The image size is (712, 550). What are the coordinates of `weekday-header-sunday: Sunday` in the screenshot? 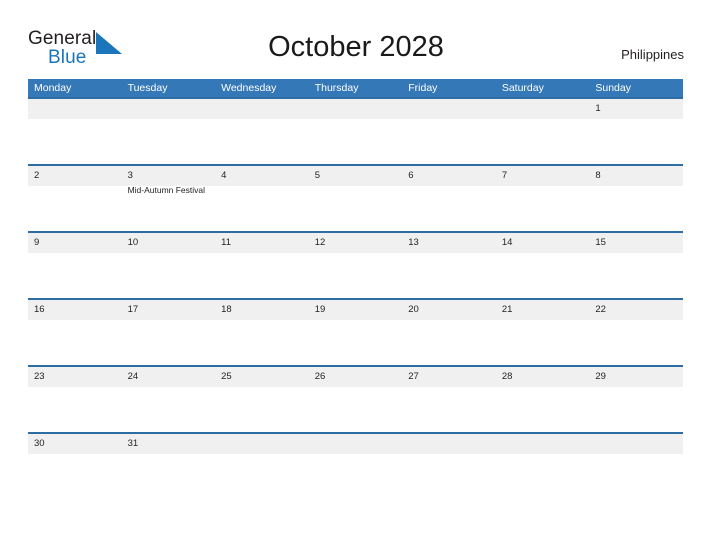 It's located at (613, 88).